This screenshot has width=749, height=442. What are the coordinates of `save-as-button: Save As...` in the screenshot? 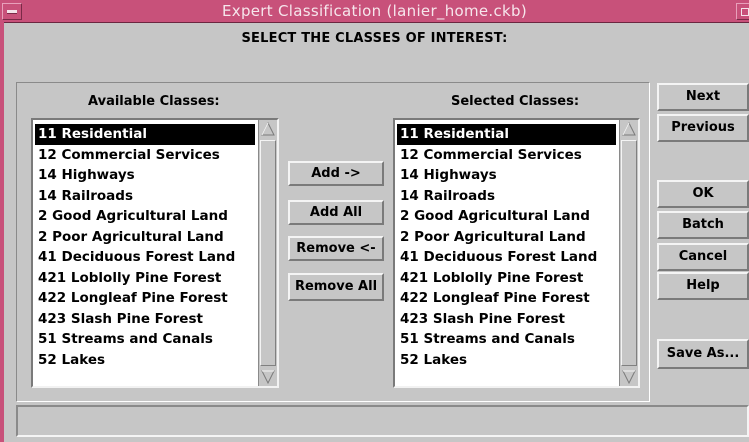 It's located at (703, 354).